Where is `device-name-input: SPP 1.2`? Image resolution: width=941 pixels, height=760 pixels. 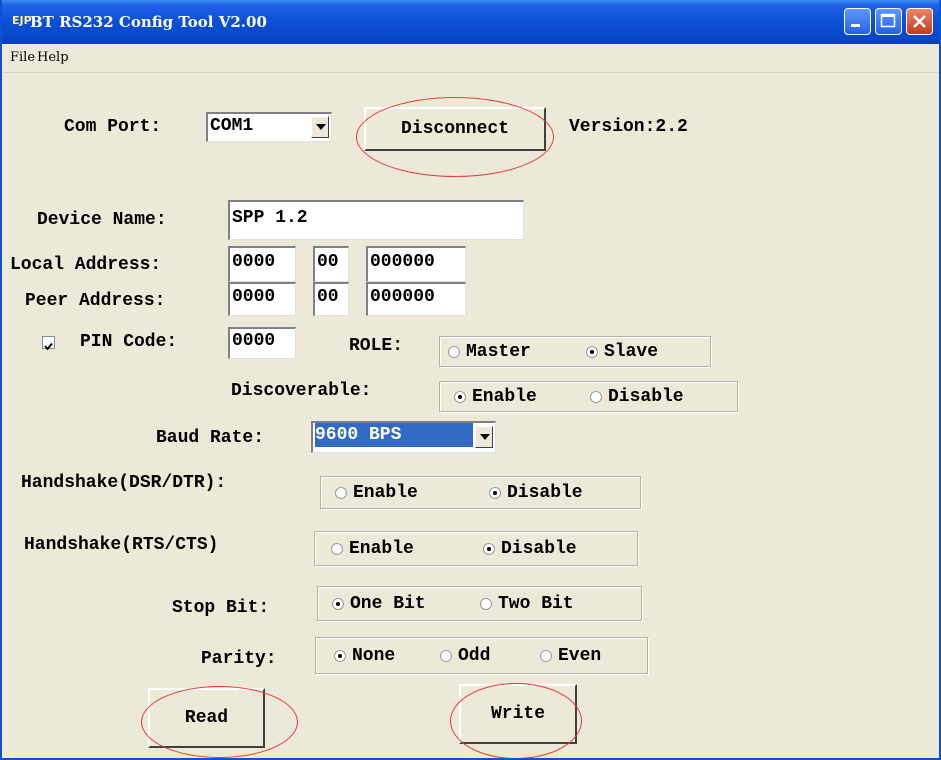
device-name-input: SPP 1.2 is located at coordinates (376, 220).